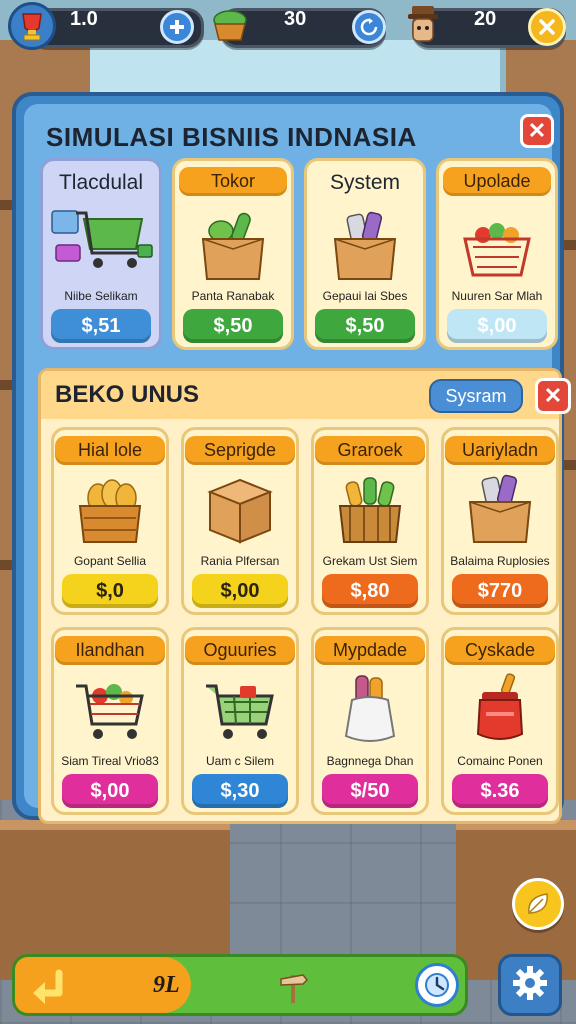 The image size is (576, 1024). Describe the element at coordinates (500, 650) in the screenshot. I see `item-title: Cyskade` at that location.